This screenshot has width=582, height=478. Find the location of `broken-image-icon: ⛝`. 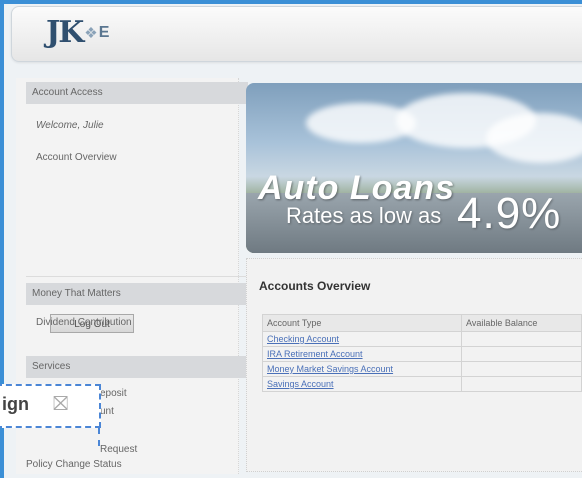

broken-image-icon: ⛝ is located at coordinates (61, 404).